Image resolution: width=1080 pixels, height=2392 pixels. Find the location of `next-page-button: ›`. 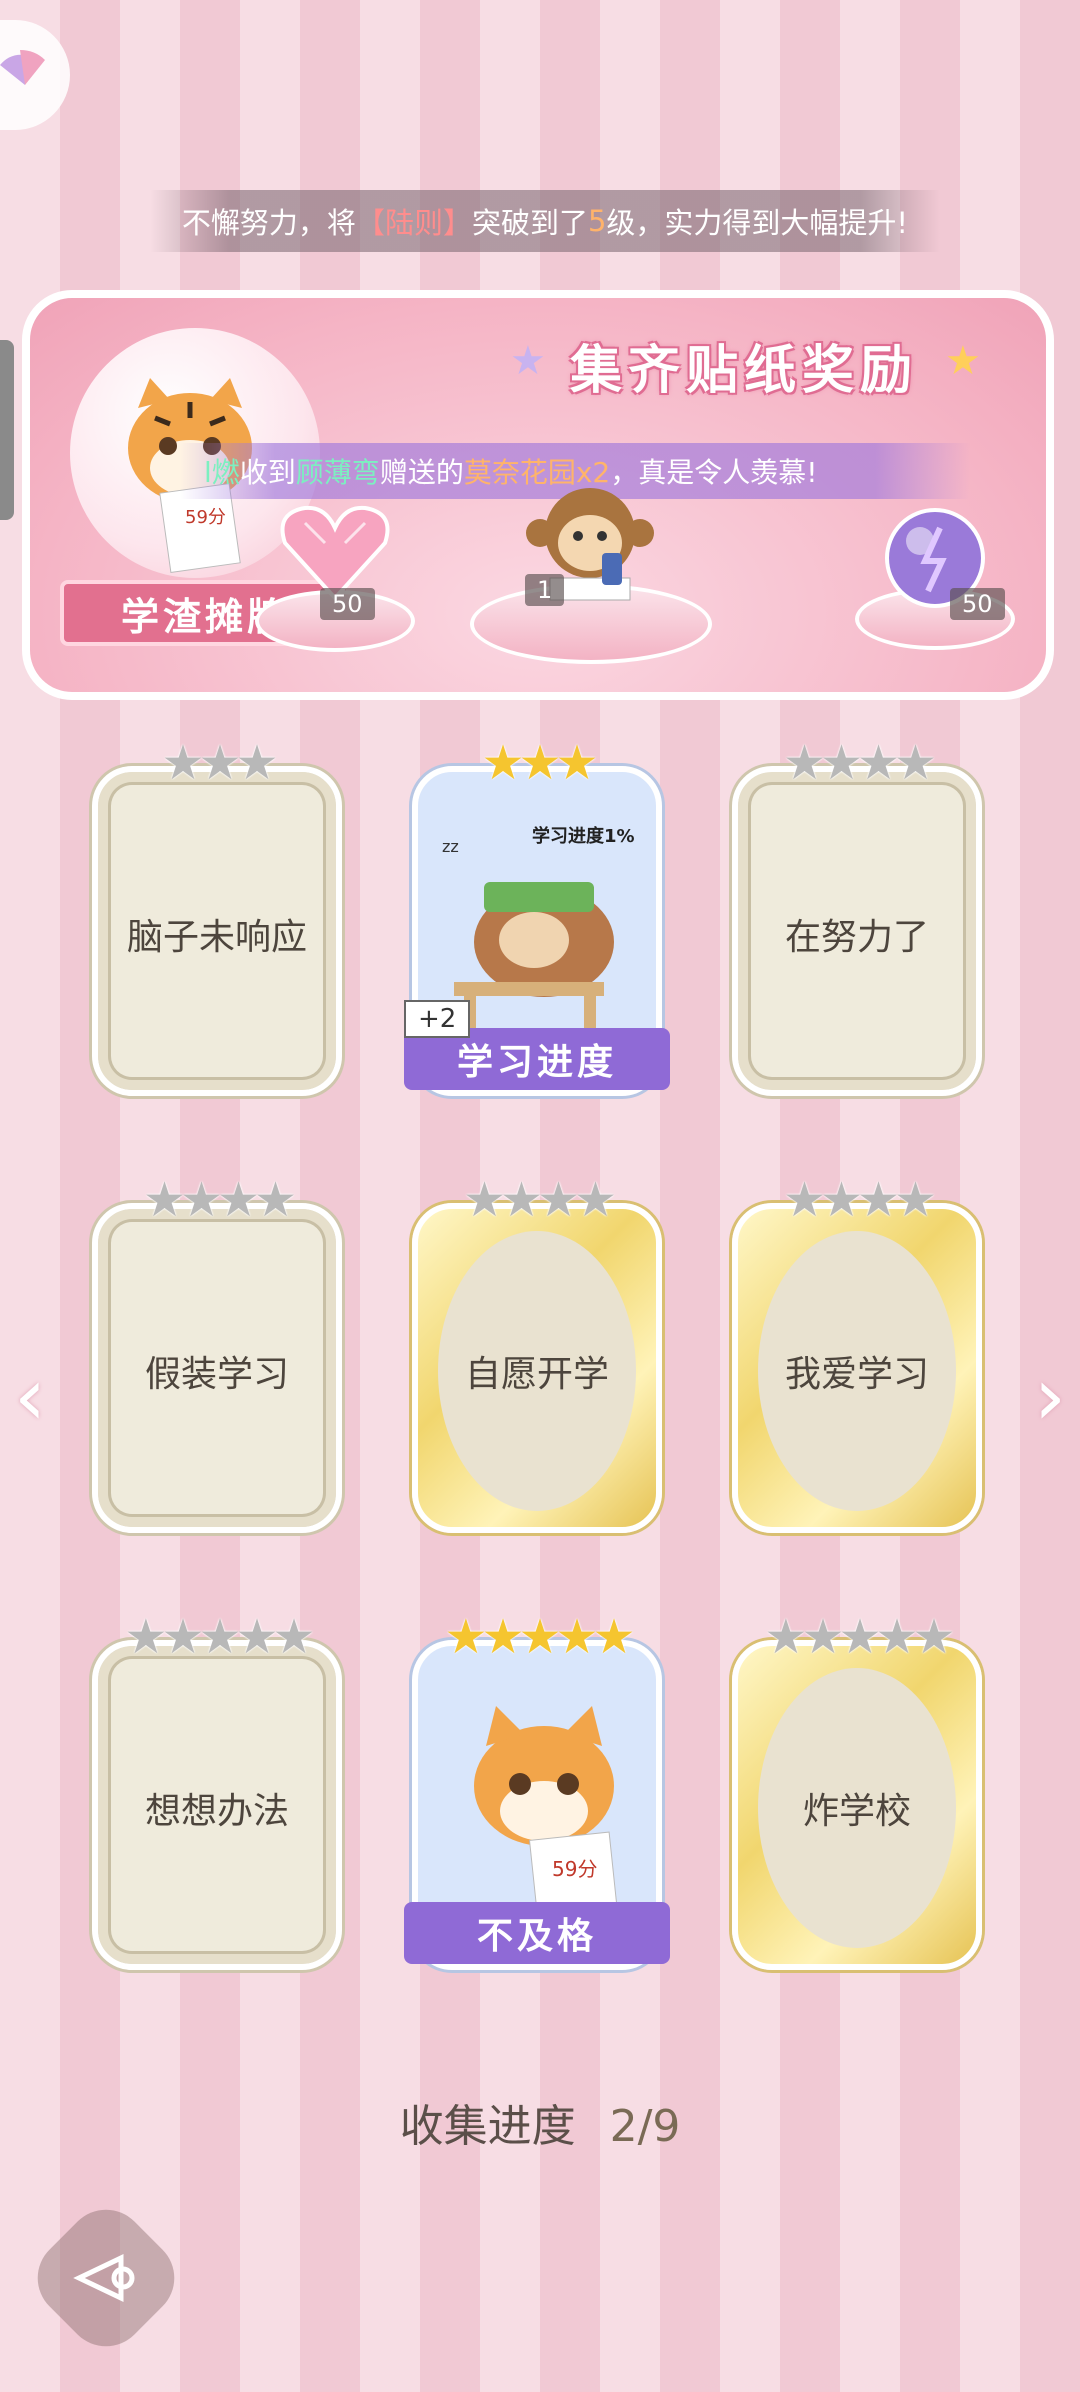

next-page-button: › is located at coordinates (1050, 1396).